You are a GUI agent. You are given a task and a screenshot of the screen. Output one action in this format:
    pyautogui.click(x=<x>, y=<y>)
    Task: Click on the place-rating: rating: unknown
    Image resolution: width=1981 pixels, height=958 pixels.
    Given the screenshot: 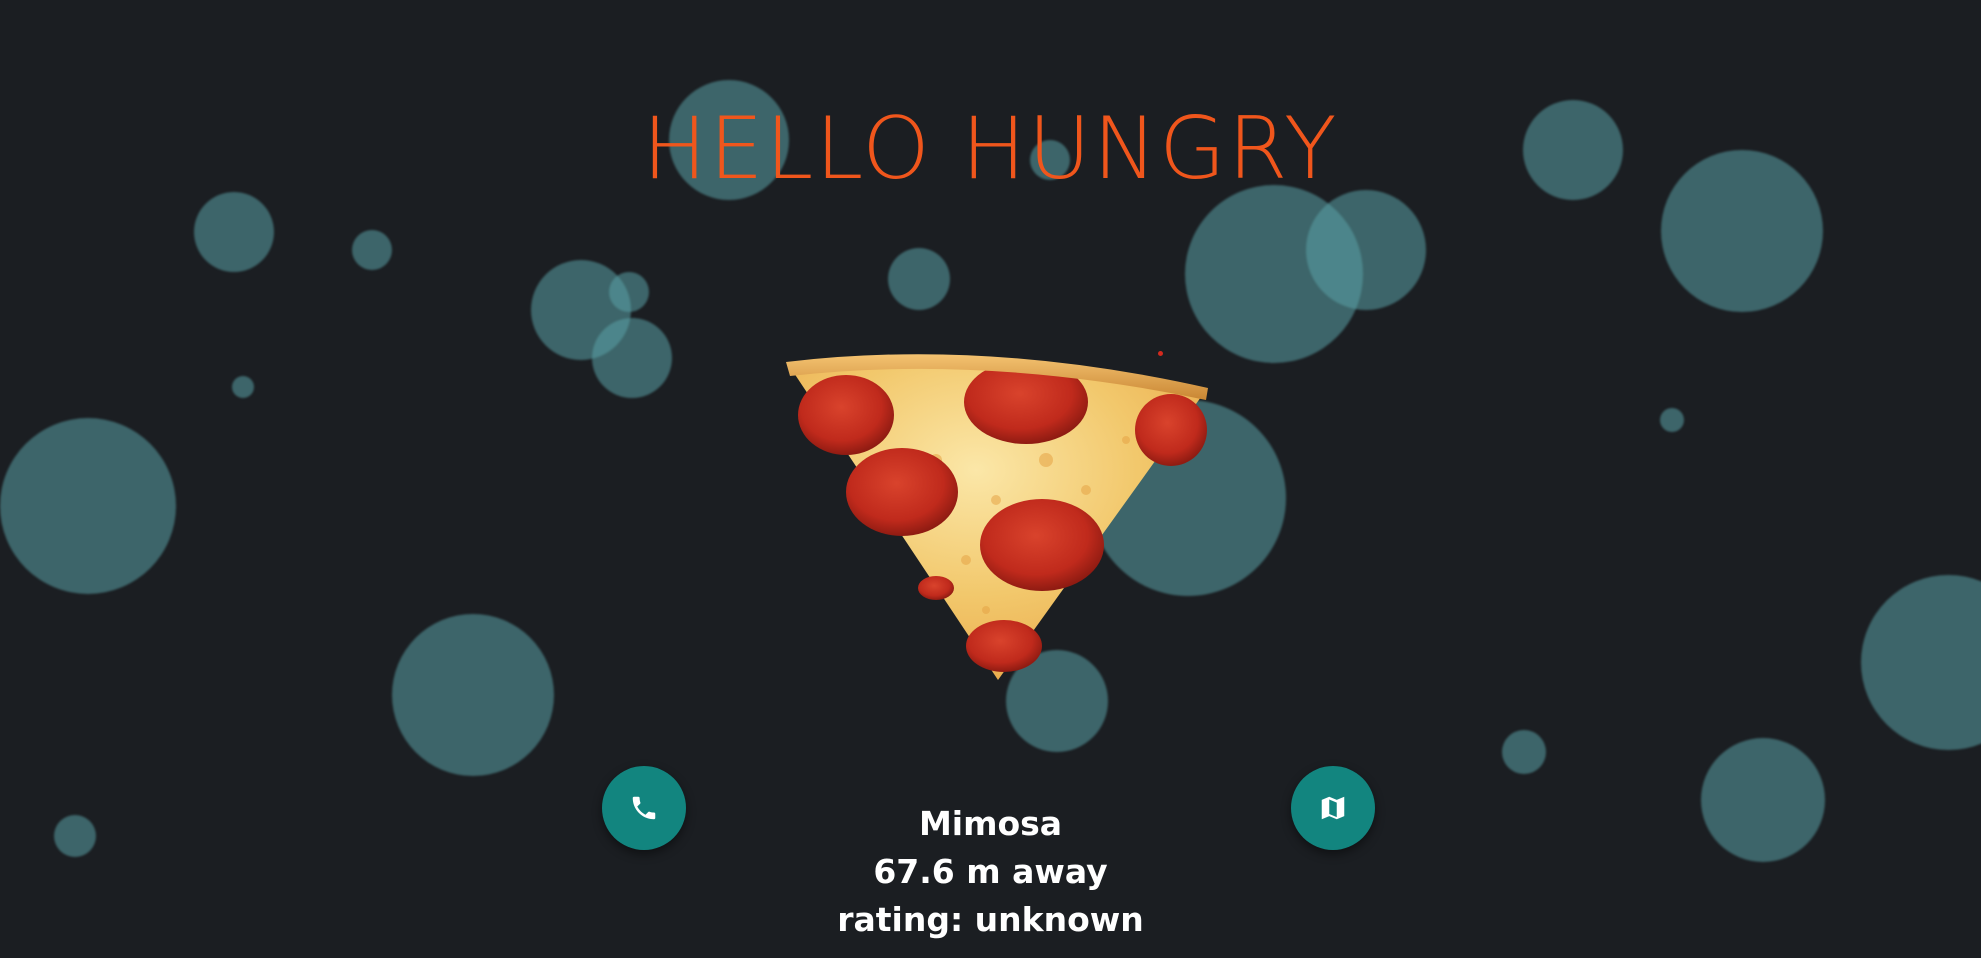 What is the action you would take?
    pyautogui.click(x=990, y=919)
    